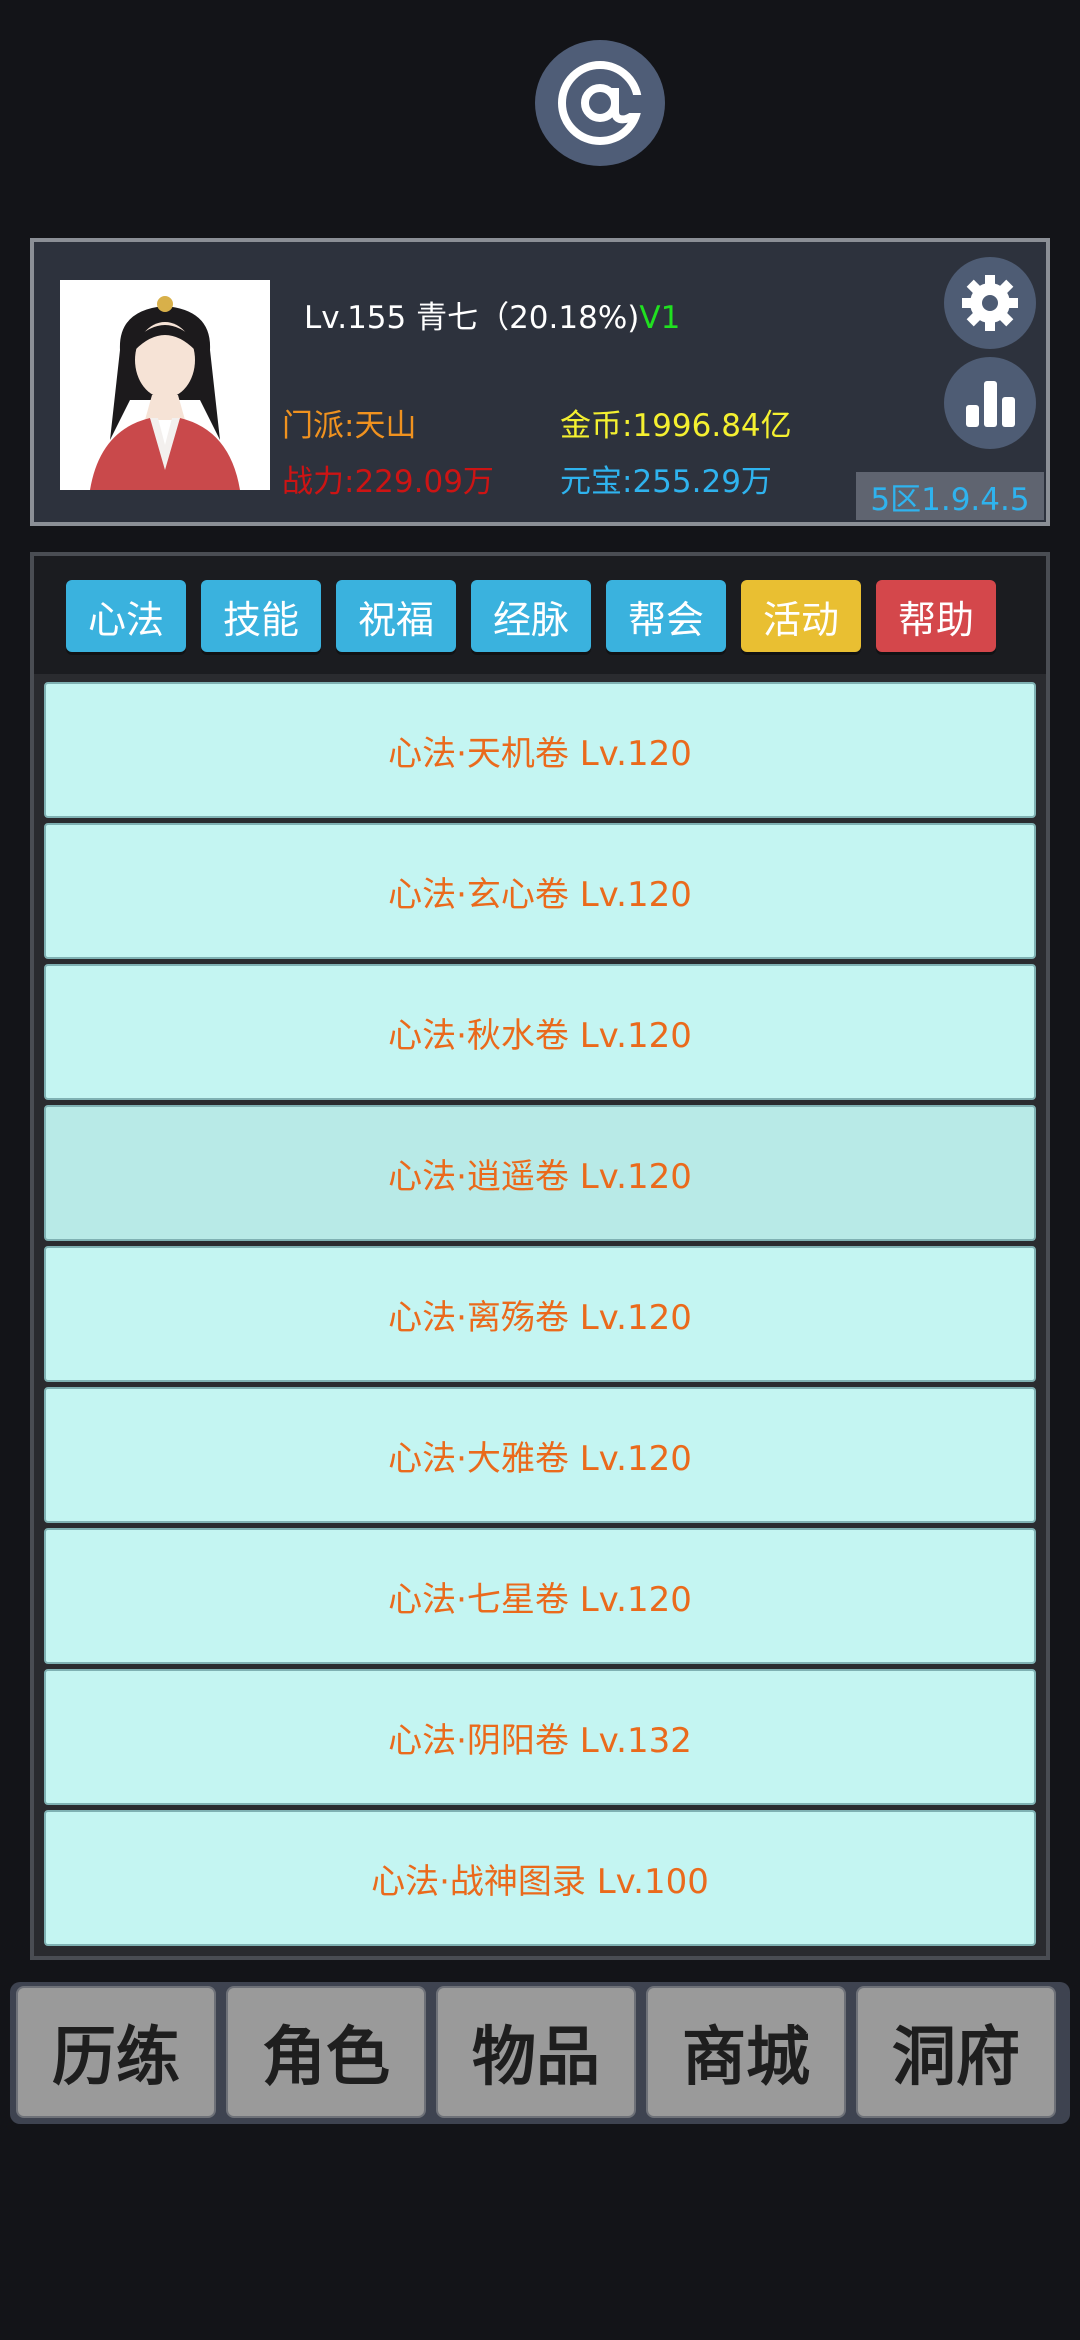 This screenshot has width=1080, height=2340. I want to click on bottom-nav: 历练 角色 物品 商城 洞府, so click(540, 2053).